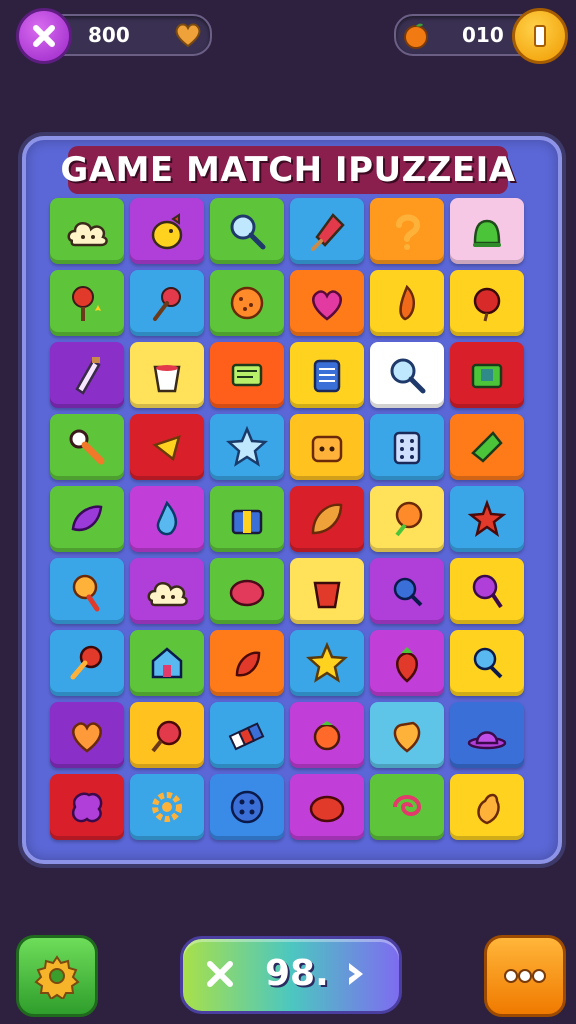  What do you see at coordinates (44, 36) in the screenshot?
I see `close-button` at bounding box center [44, 36].